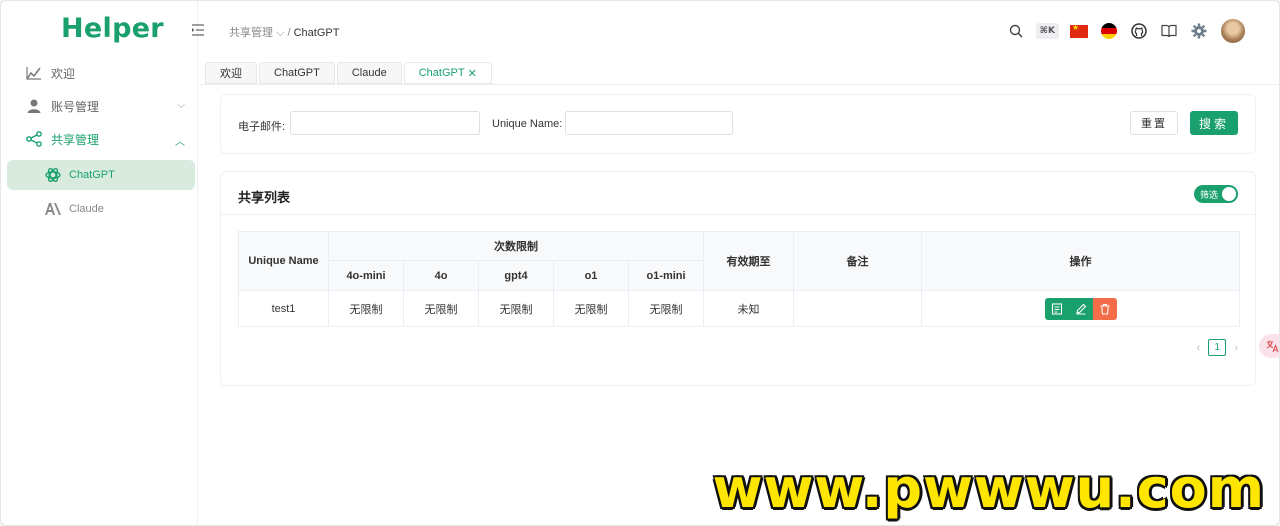 Image resolution: width=1280 pixels, height=526 pixels. What do you see at coordinates (649, 123) in the screenshot?
I see `unique-name-field` at bounding box center [649, 123].